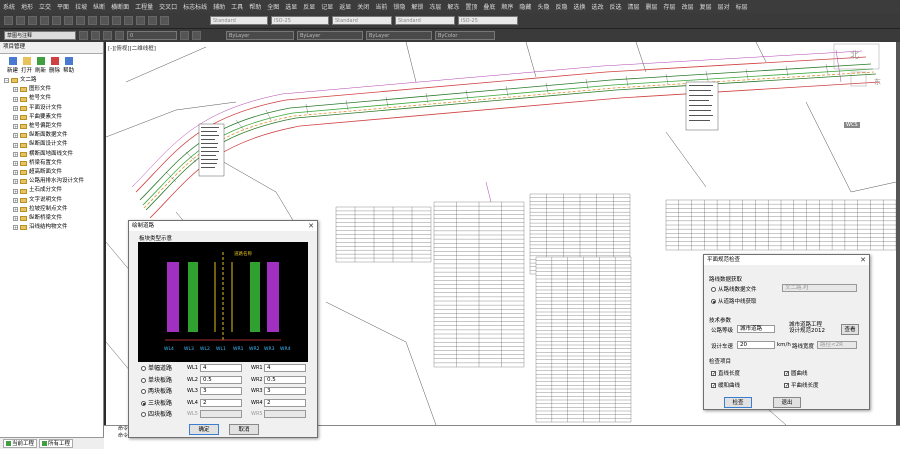 The width and height of the screenshot is (900, 449). What do you see at coordinates (20, 443) in the screenshot?
I see `project-tab: 当前工程` at bounding box center [20, 443].